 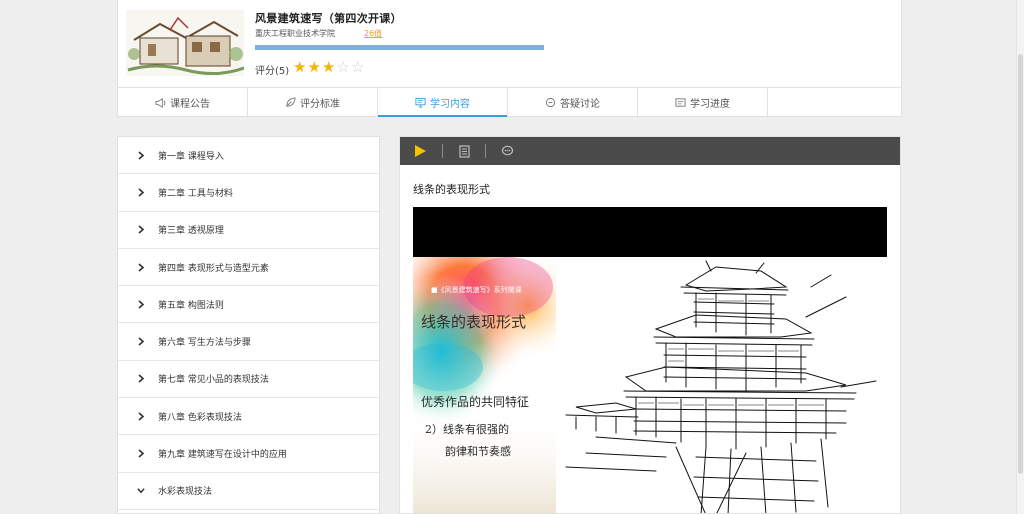 What do you see at coordinates (650, 232) in the screenshot?
I see `video-black-bar` at bounding box center [650, 232].